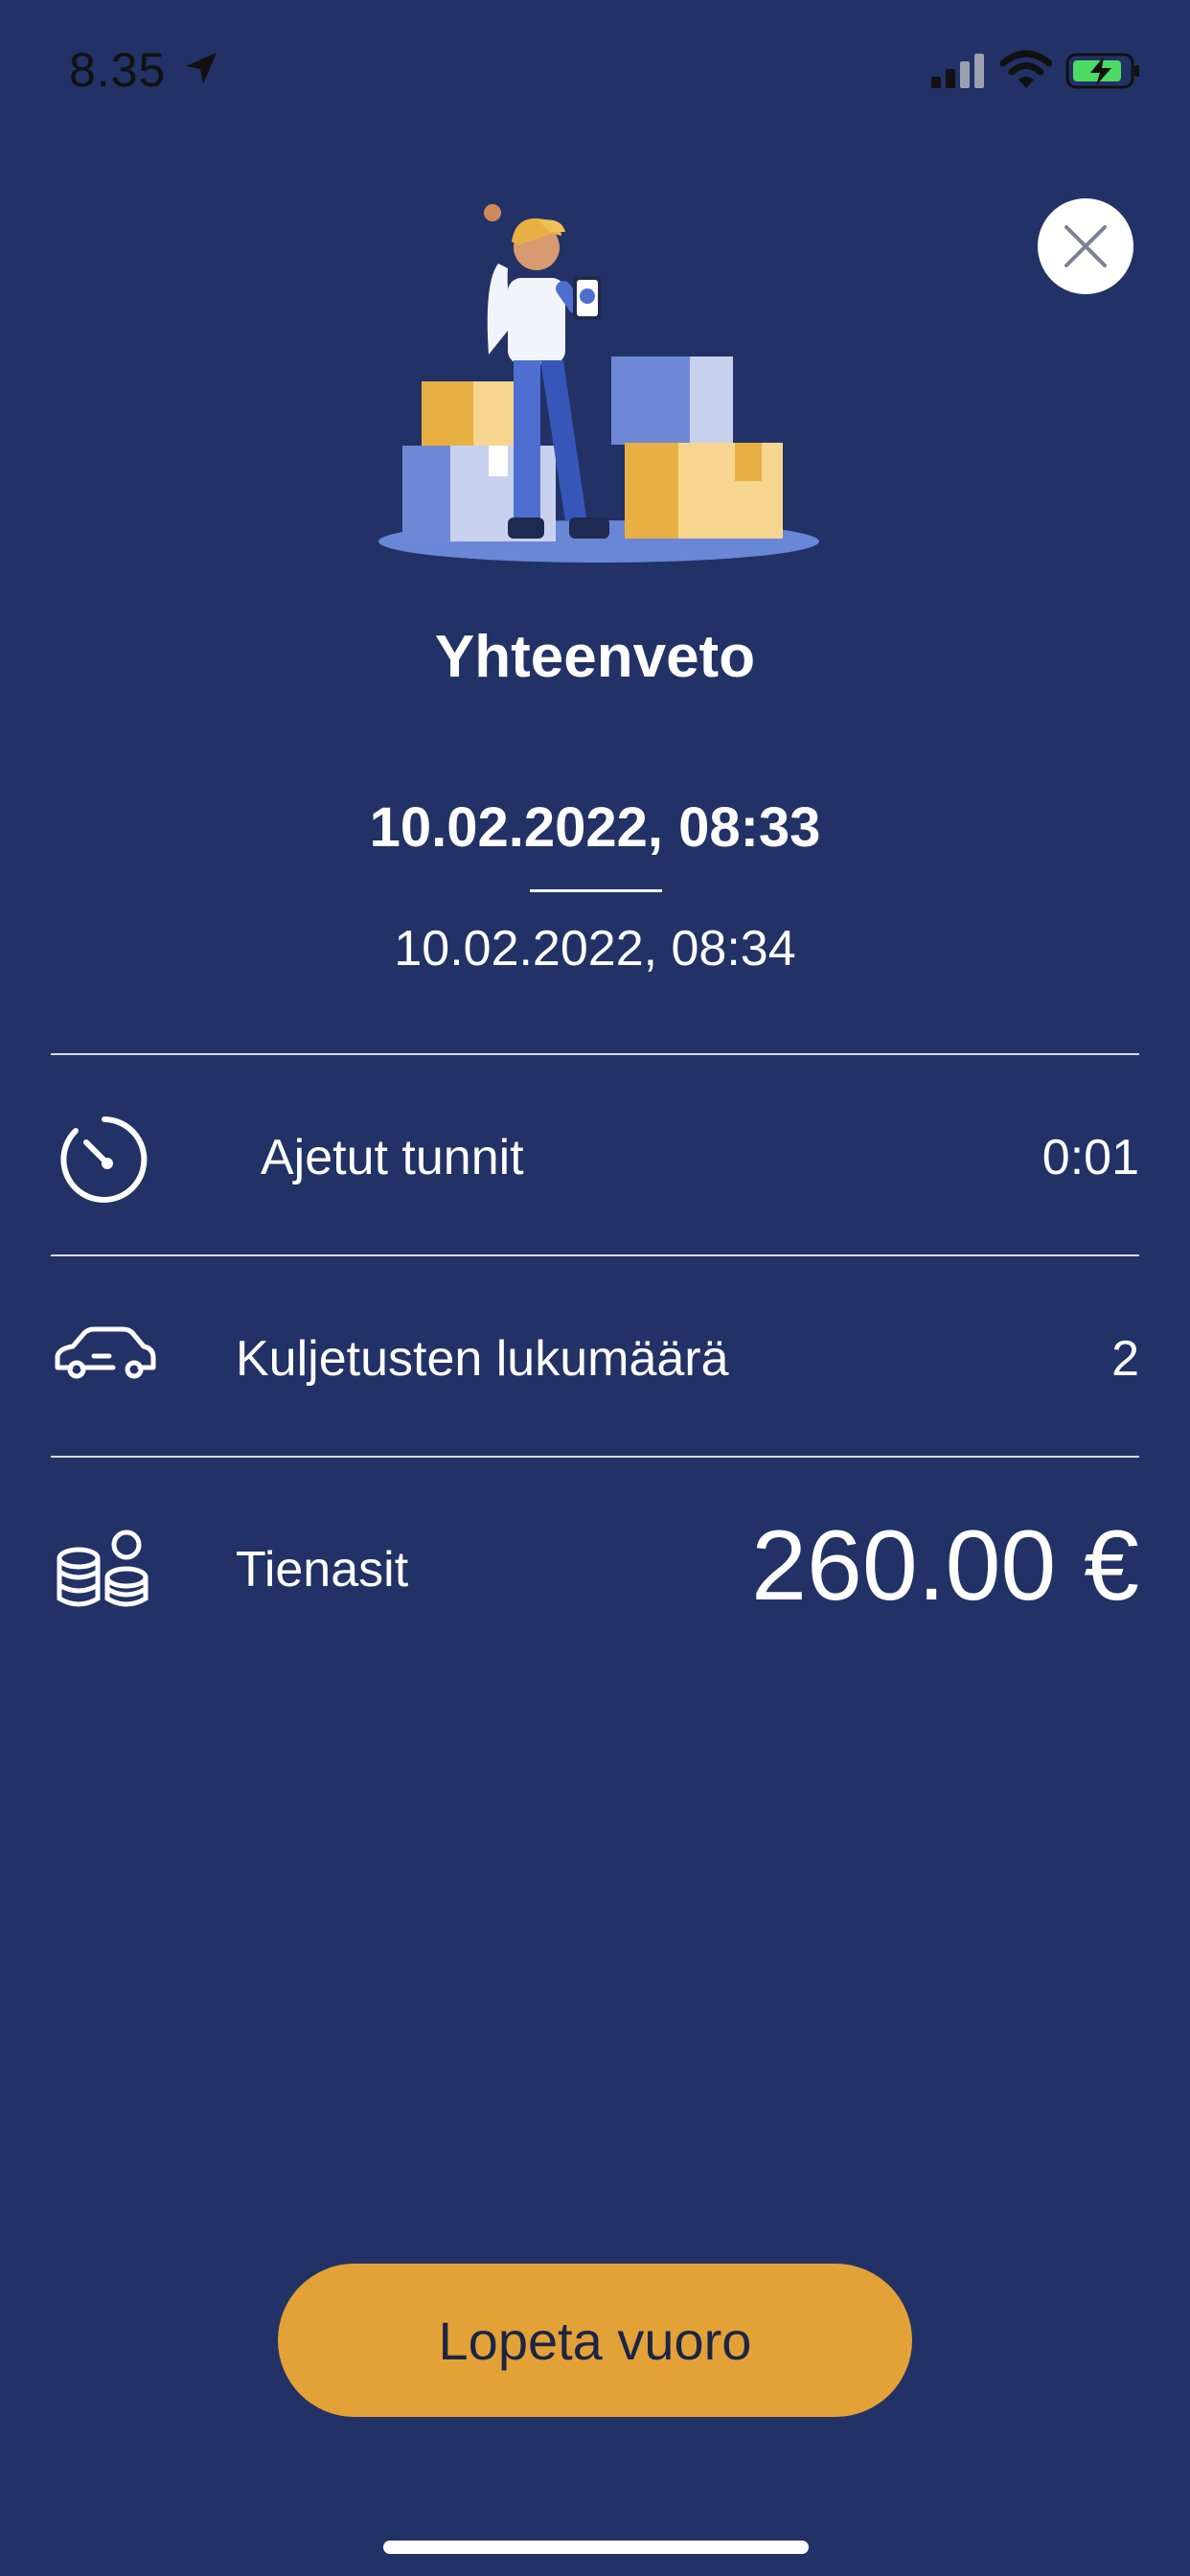 This screenshot has width=1190, height=2576. I want to click on earnings-value: 260.00 €, so click(945, 1566).